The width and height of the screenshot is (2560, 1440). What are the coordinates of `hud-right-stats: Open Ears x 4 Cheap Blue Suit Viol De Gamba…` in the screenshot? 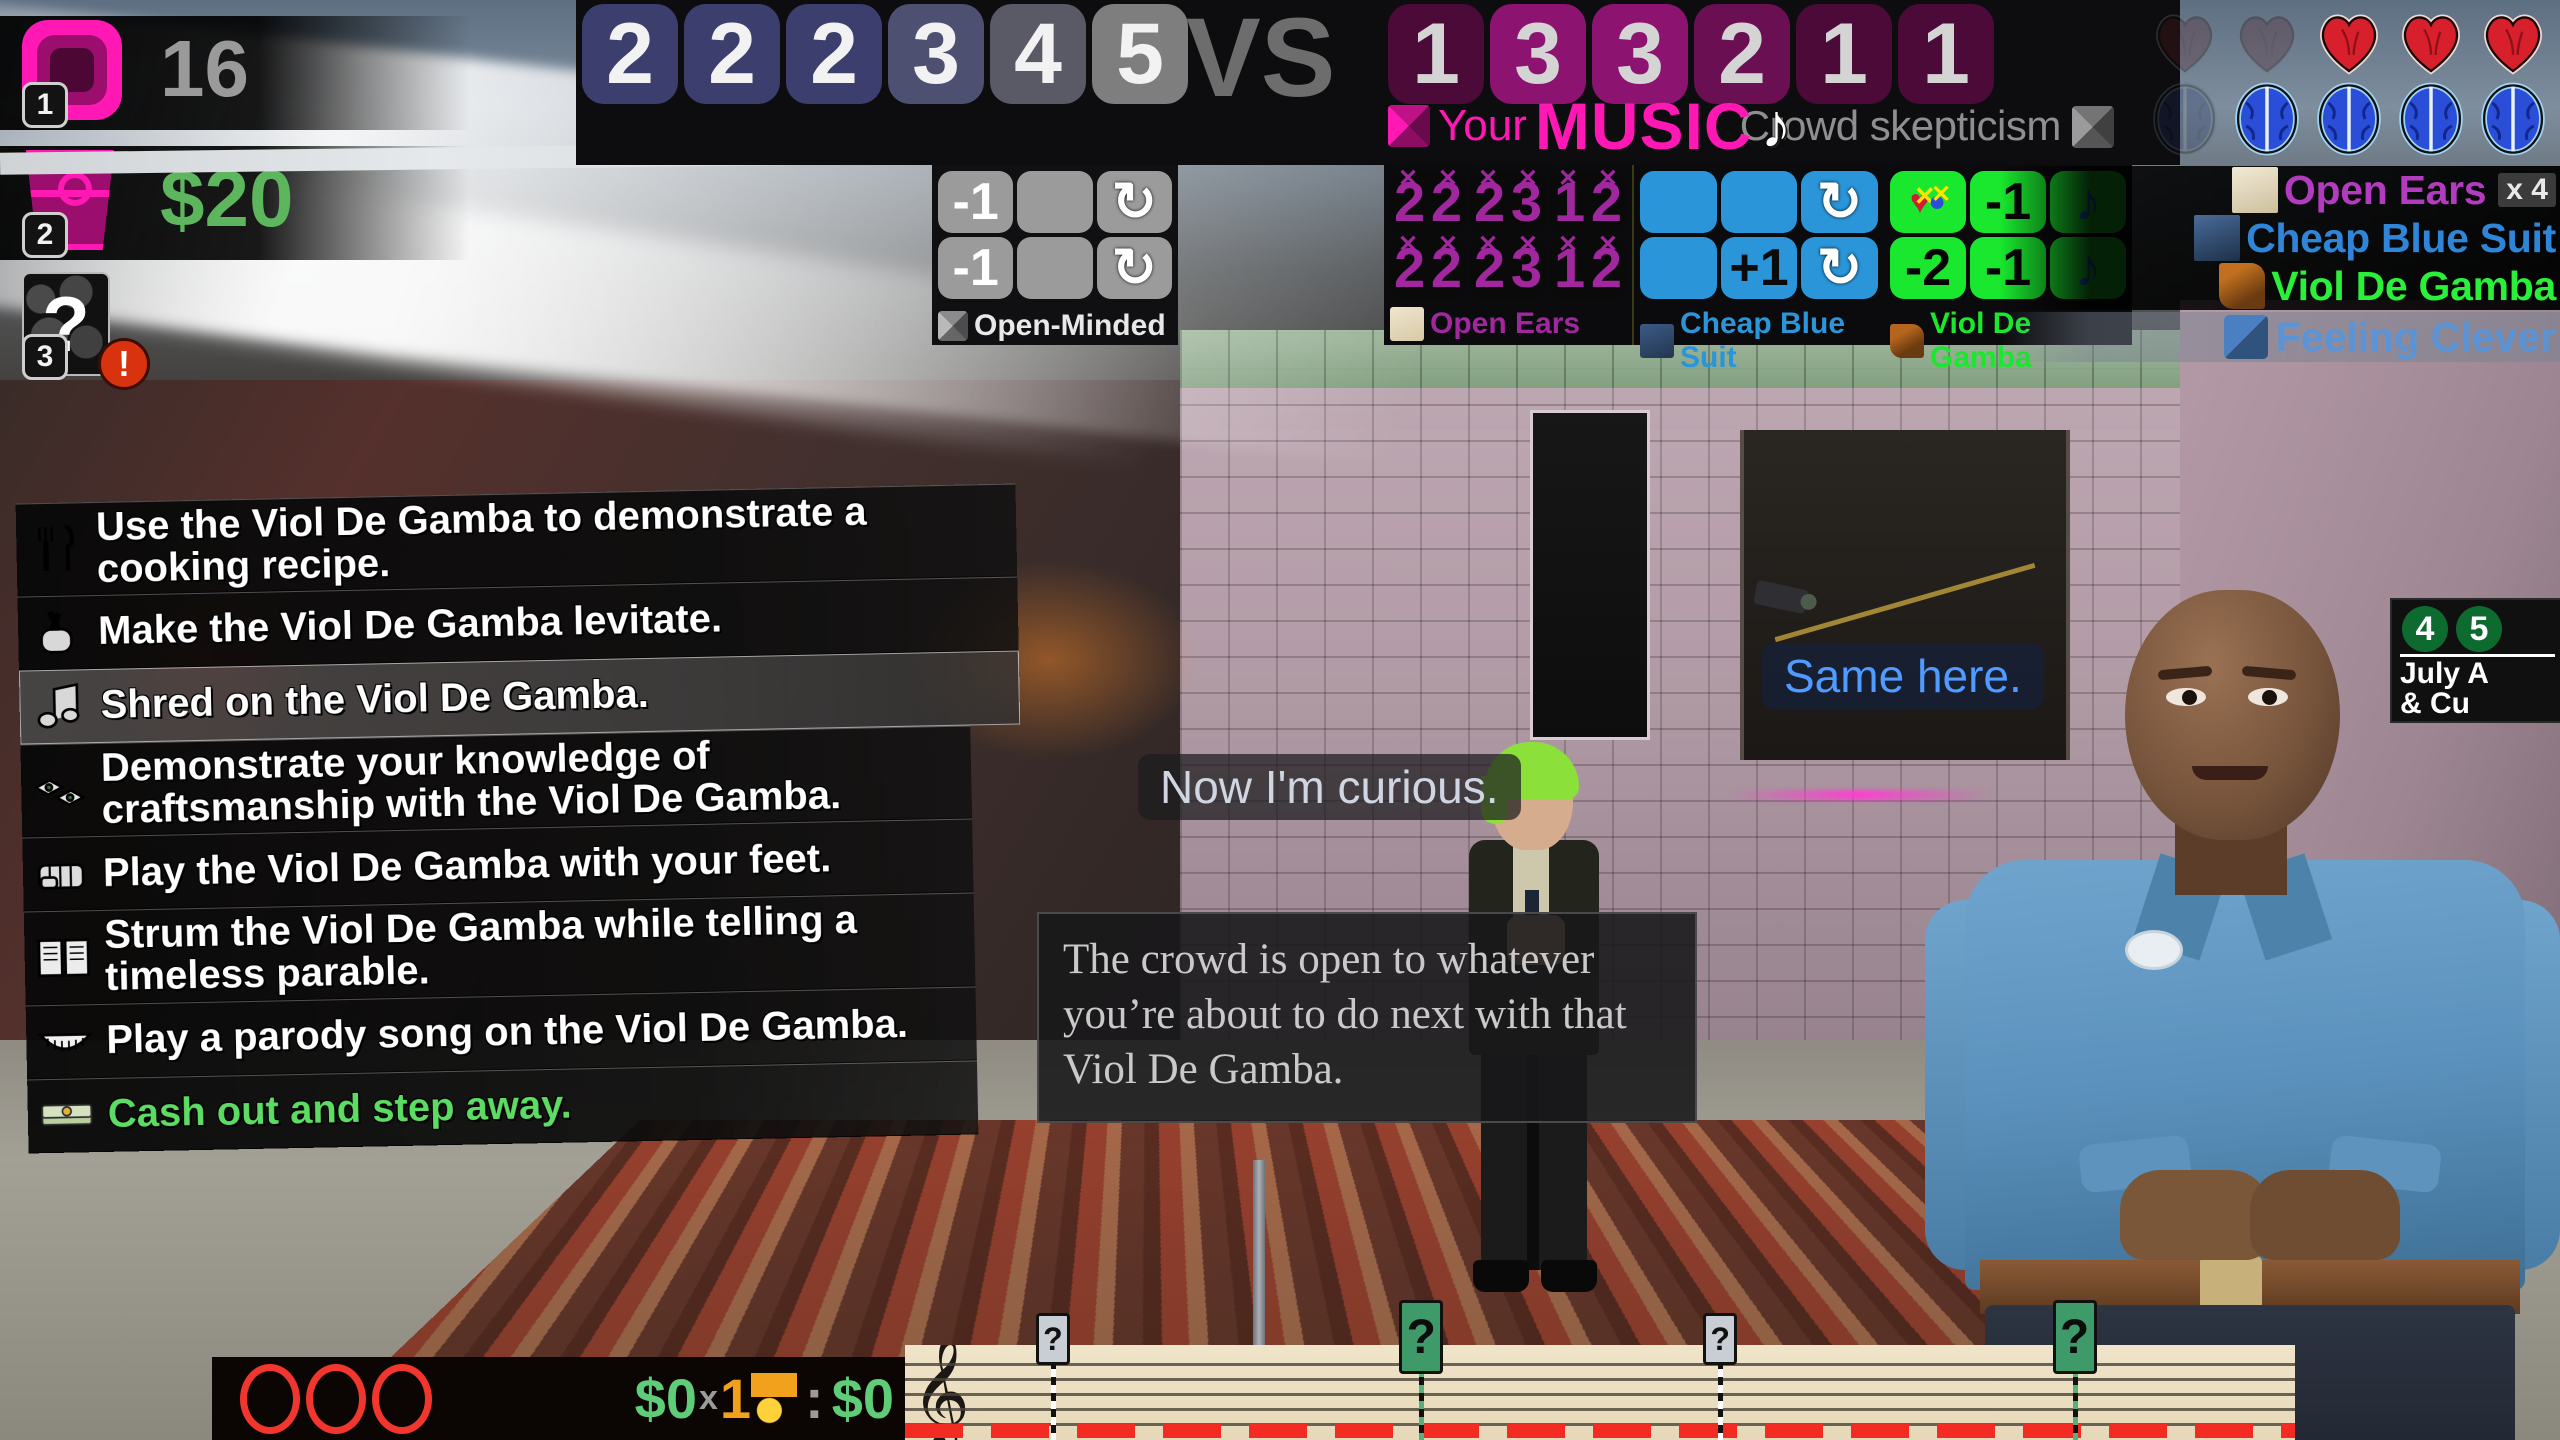 It's located at (2280, 183).